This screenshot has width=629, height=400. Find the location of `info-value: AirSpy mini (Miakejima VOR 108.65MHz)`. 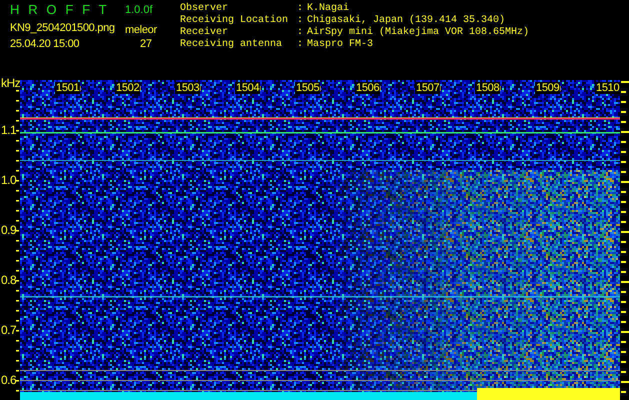

info-value: AirSpy mini (Miakejima VOR 108.65MHz) is located at coordinates (418, 33).